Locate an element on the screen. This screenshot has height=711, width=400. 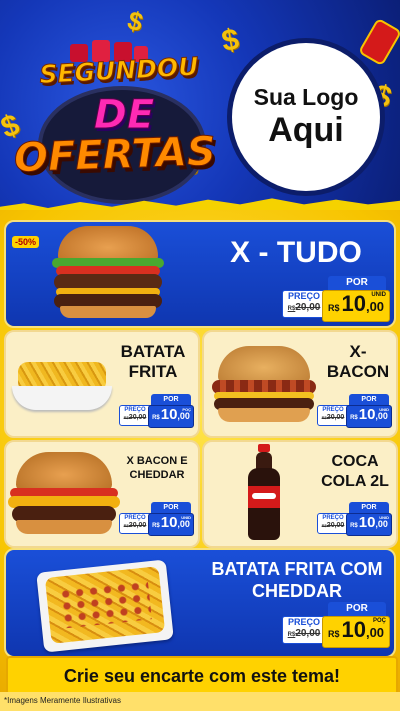
fries-image is located at coordinates (62, 388).